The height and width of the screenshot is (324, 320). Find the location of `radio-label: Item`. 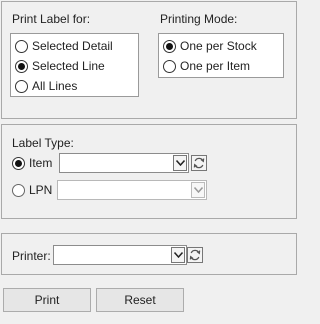

radio-label: Item is located at coordinates (41, 163).